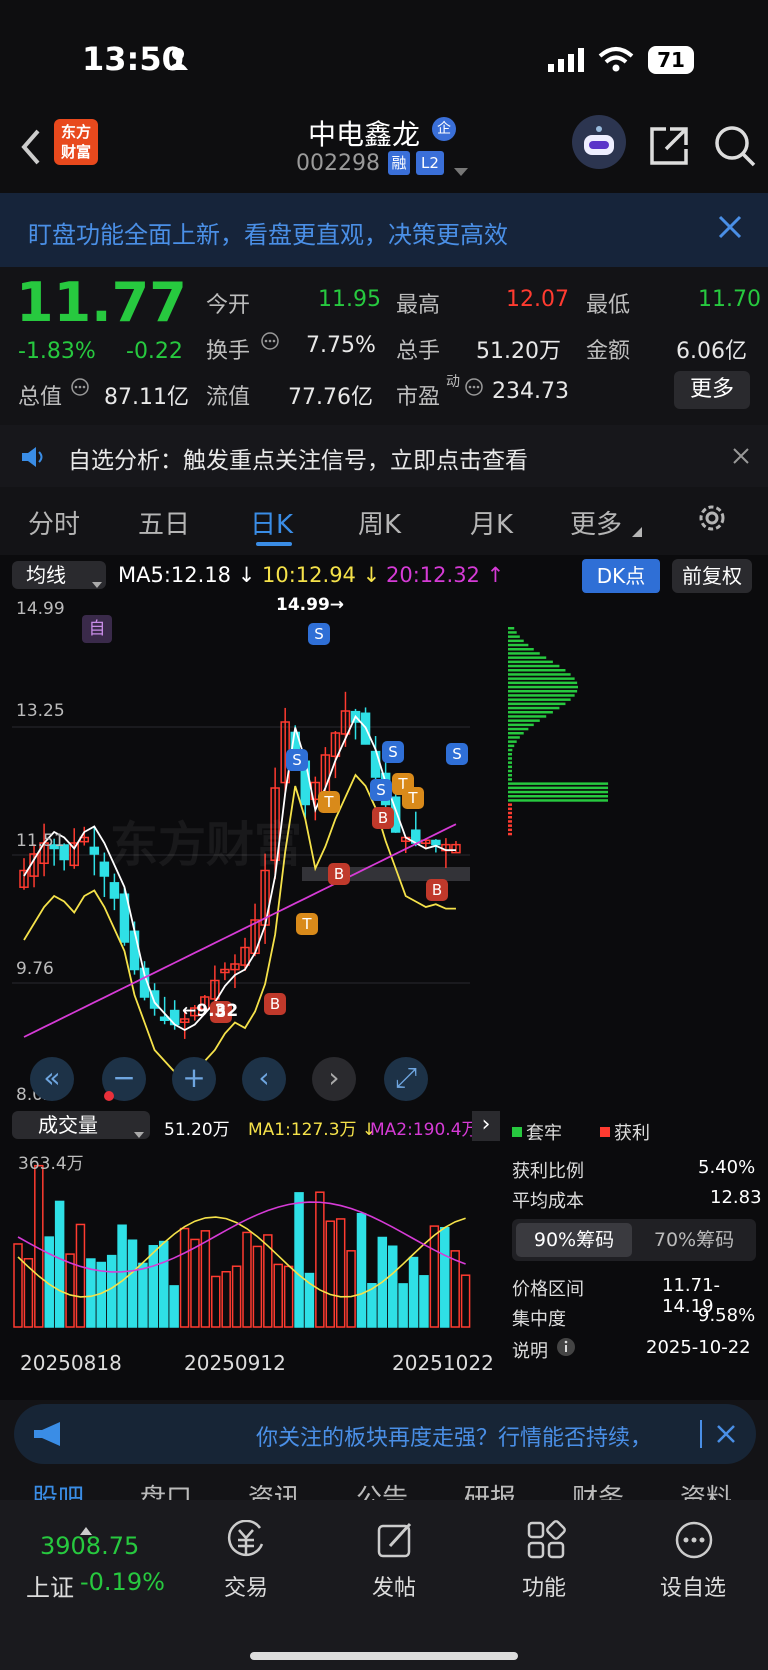 The width and height of the screenshot is (768, 1670). I want to click on search-icon, so click(736, 149).